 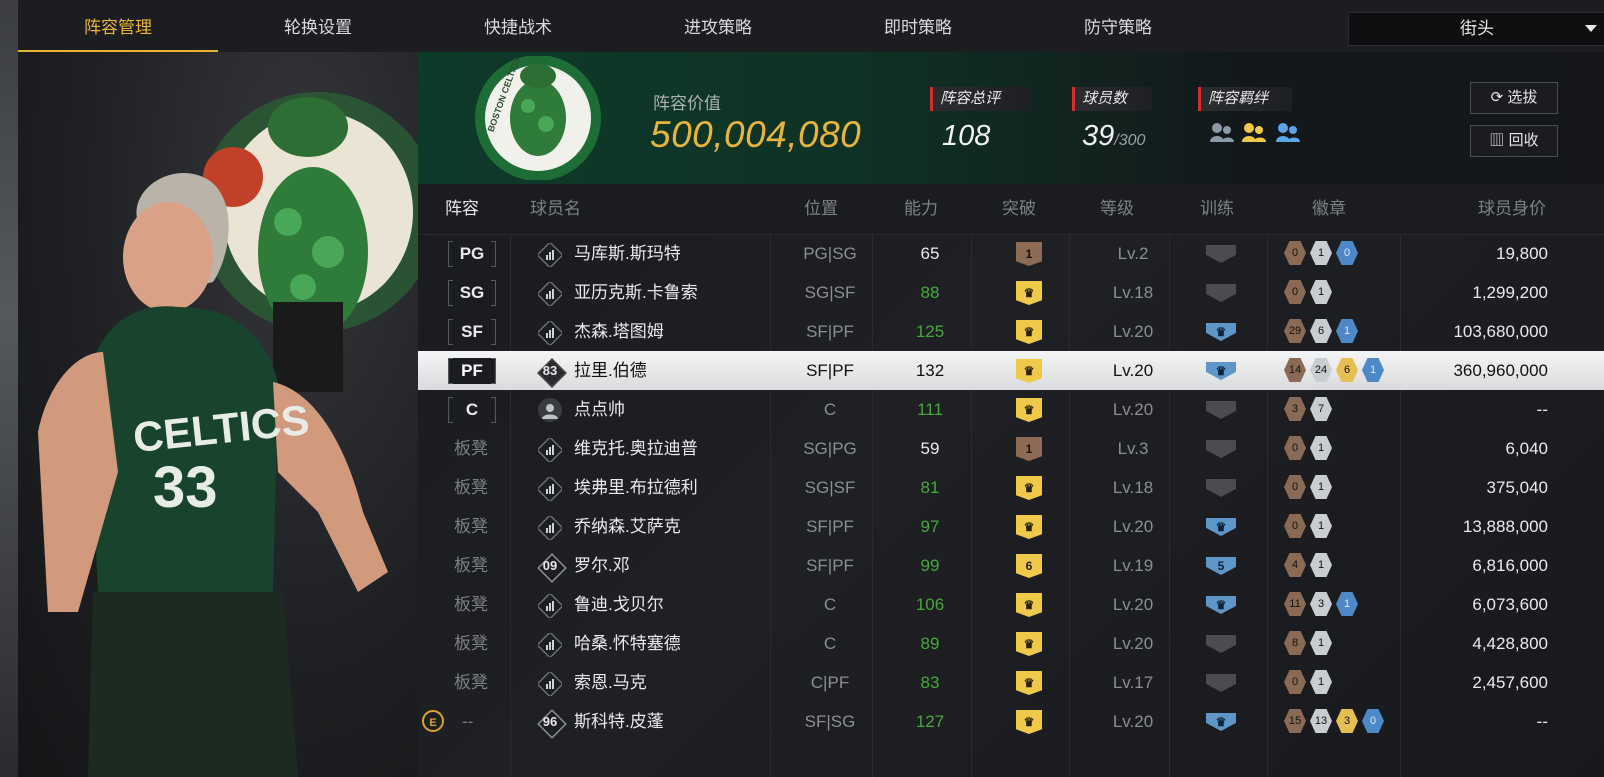 What do you see at coordinates (627, 253) in the screenshot?
I see `player-name: 马库斯.斯玛特` at bounding box center [627, 253].